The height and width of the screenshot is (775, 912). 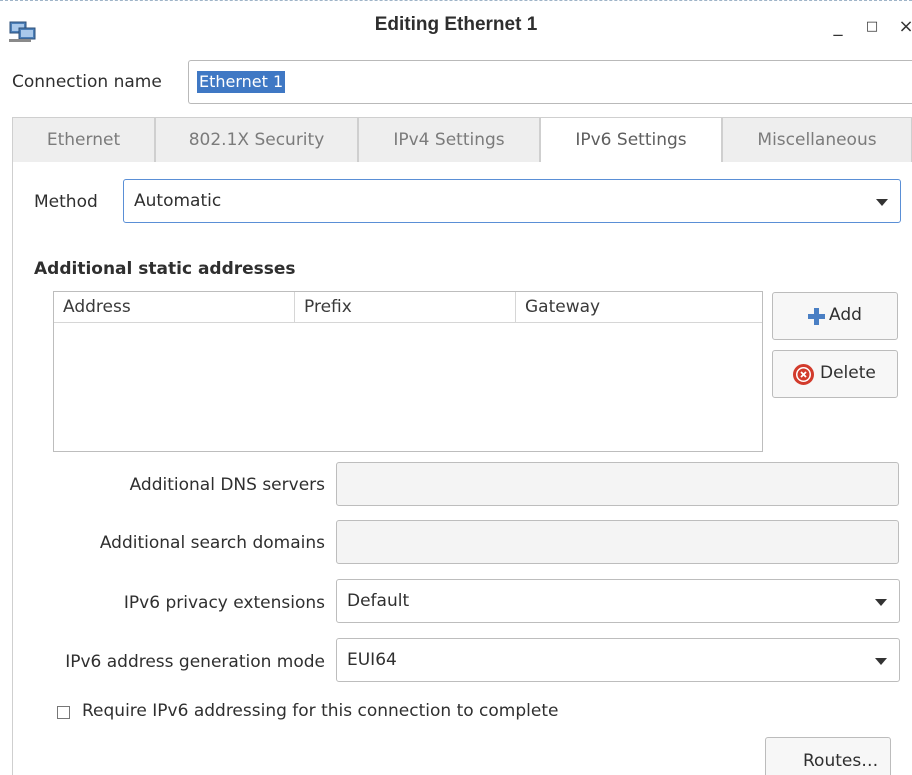 I want to click on search-domains-input, so click(x=617, y=542).